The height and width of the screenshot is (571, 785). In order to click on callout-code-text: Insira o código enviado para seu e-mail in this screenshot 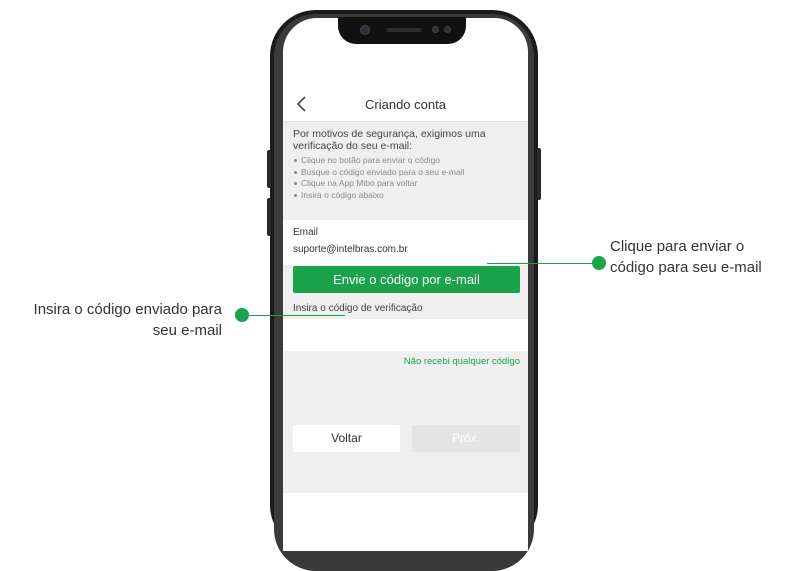, I will do `click(111, 320)`.